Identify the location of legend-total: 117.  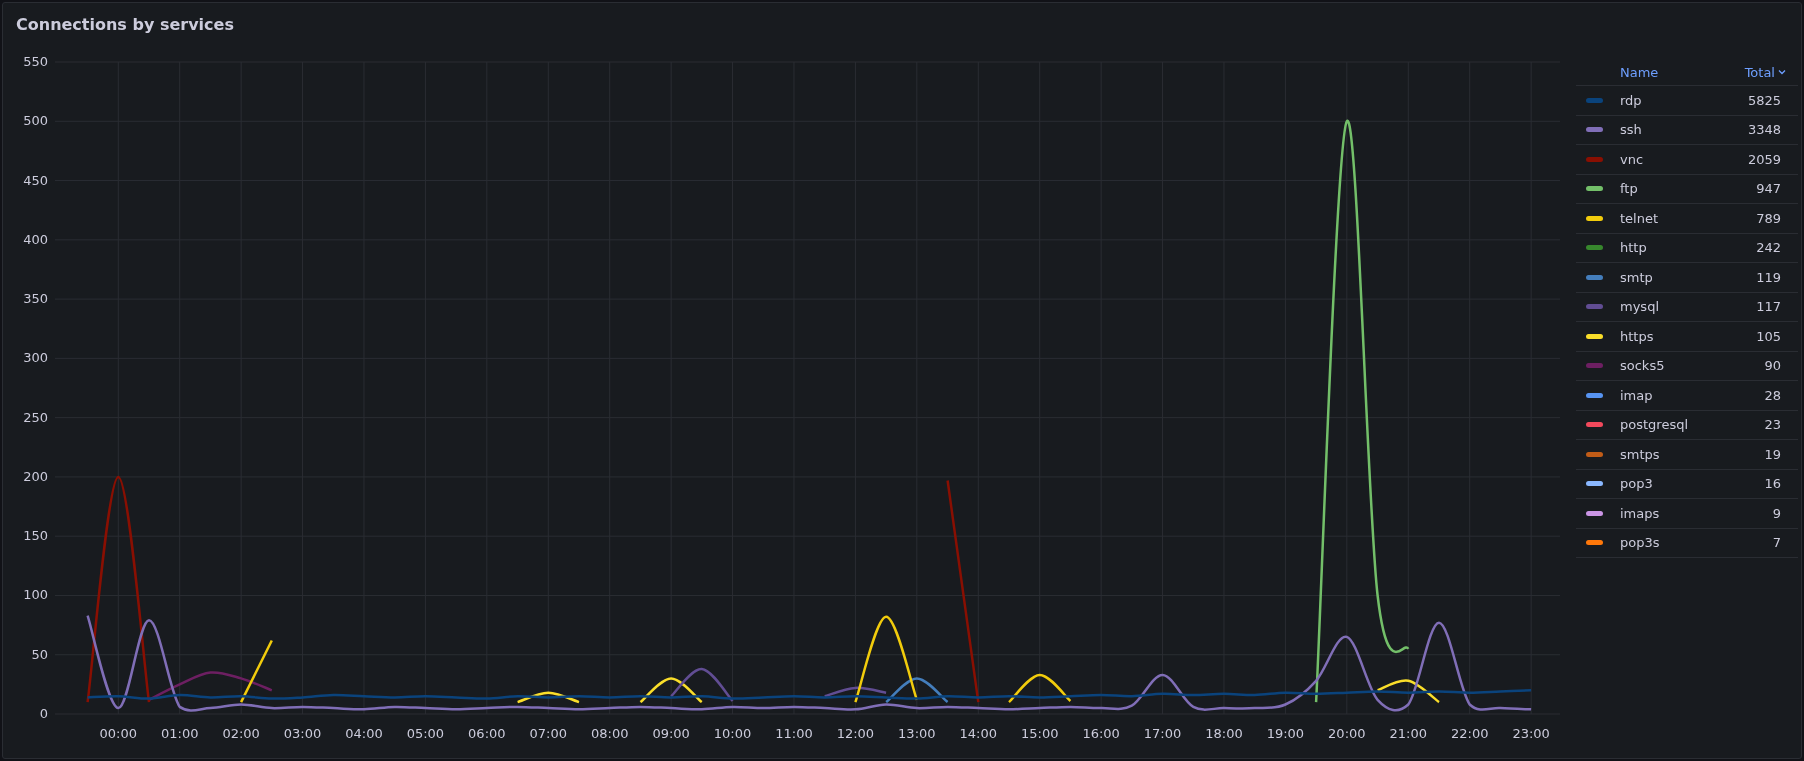
(1768, 307).